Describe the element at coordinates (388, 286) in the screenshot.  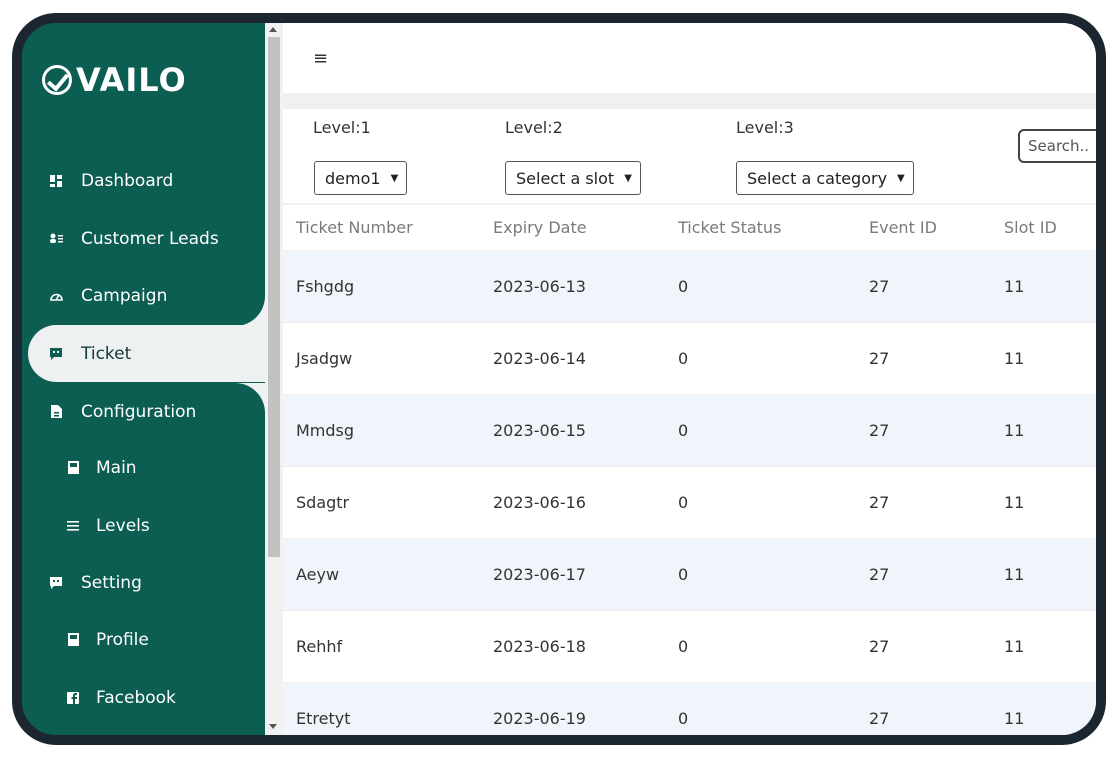
I see `ticket-number-cell: Fshgdg` at that location.